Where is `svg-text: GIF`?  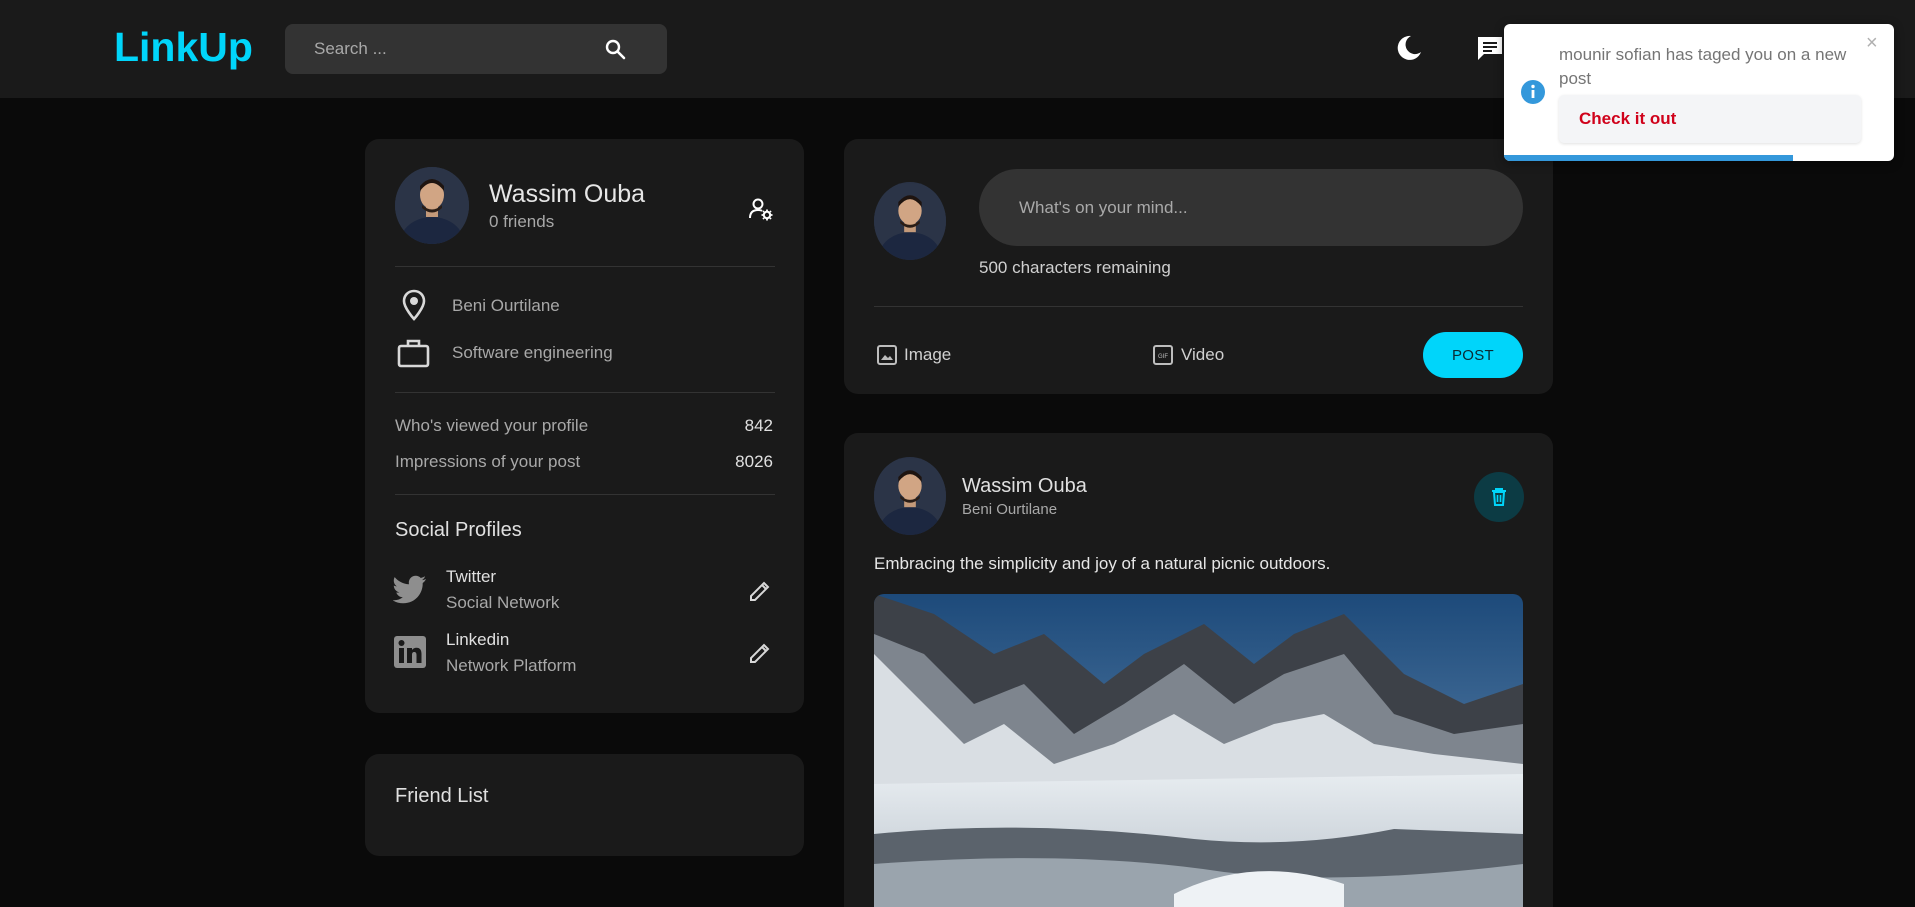
svg-text: GIF is located at coordinates (1163, 357).